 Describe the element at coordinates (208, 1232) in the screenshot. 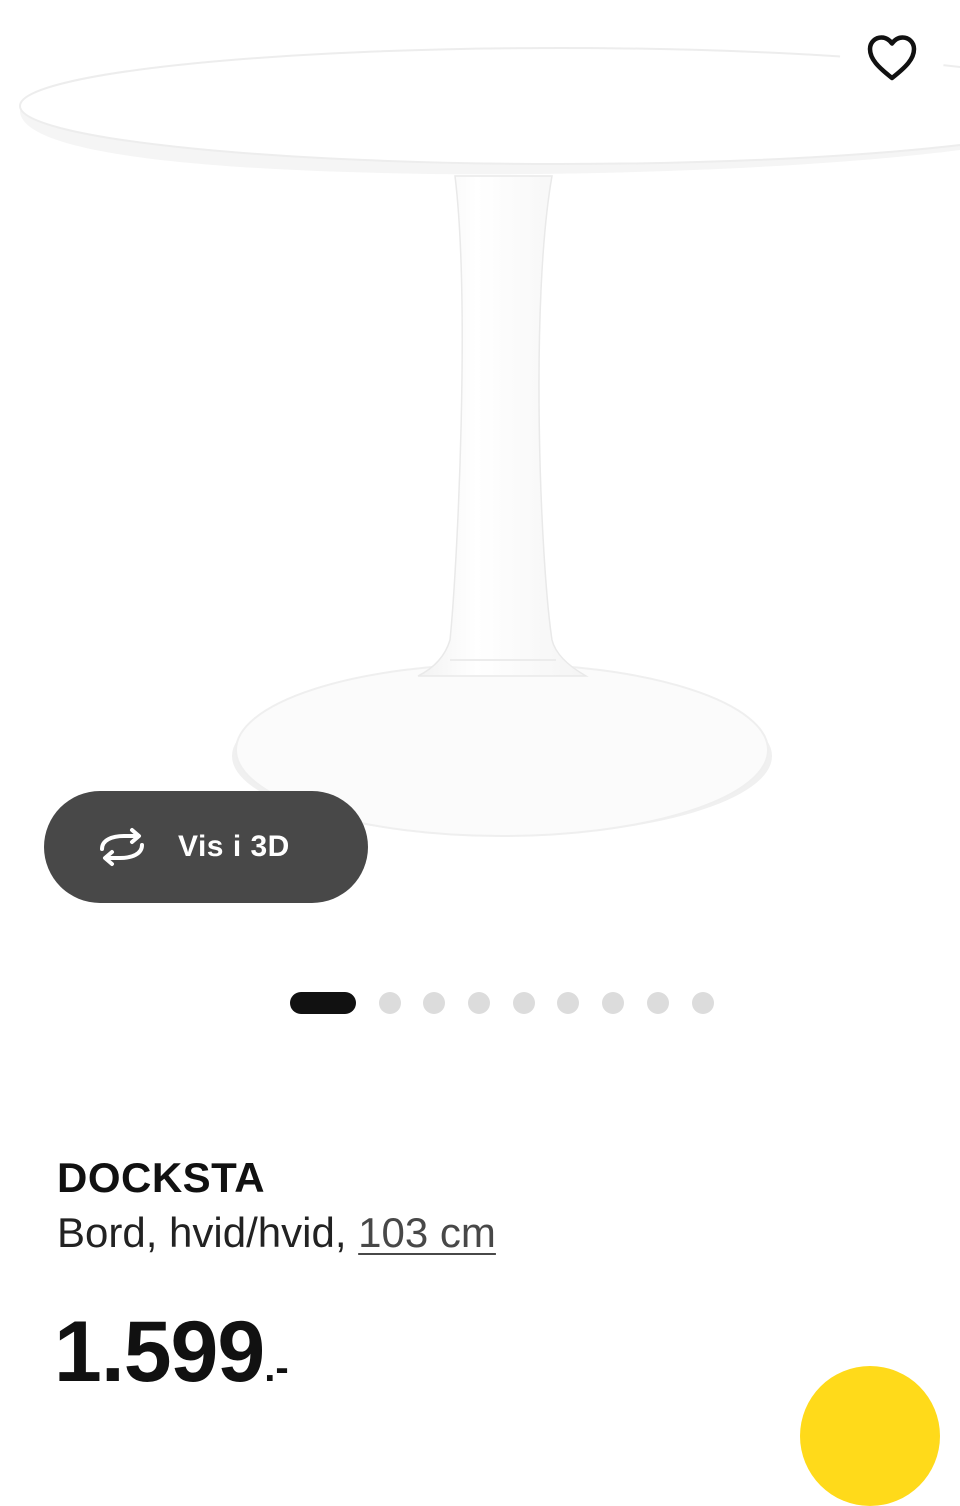

I see `product-description-text: Bord, hvid/hvid,` at that location.